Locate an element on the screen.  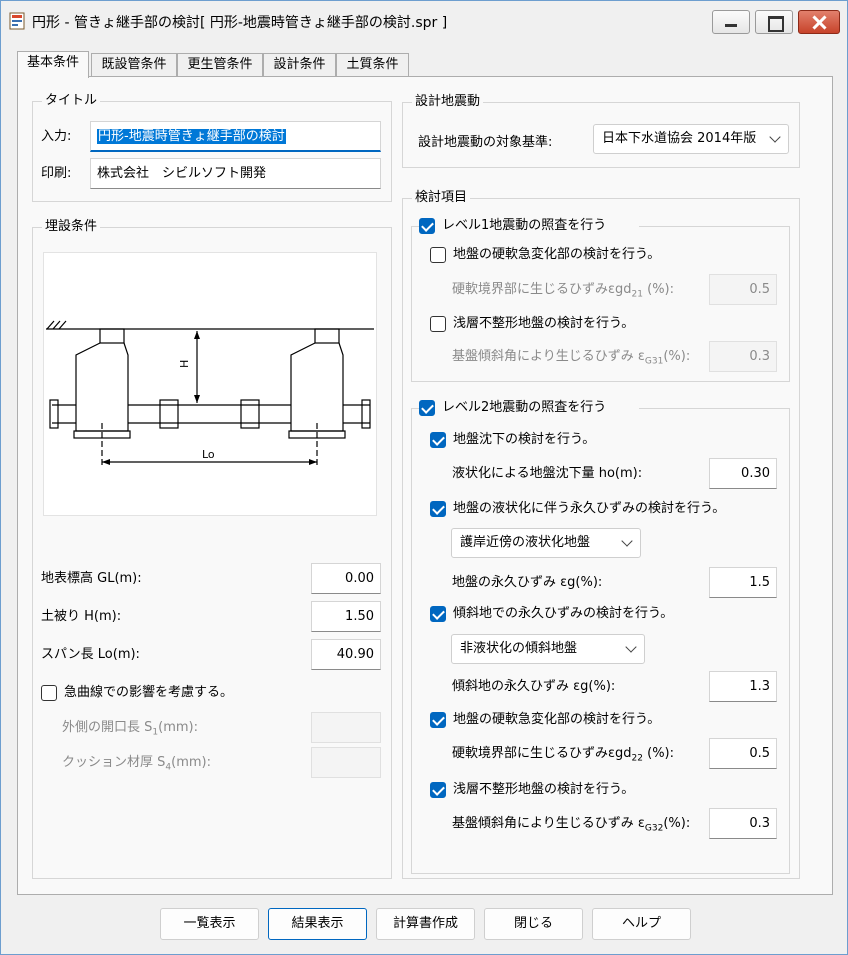
check-items-label: 検討項目 is located at coordinates (441, 198).